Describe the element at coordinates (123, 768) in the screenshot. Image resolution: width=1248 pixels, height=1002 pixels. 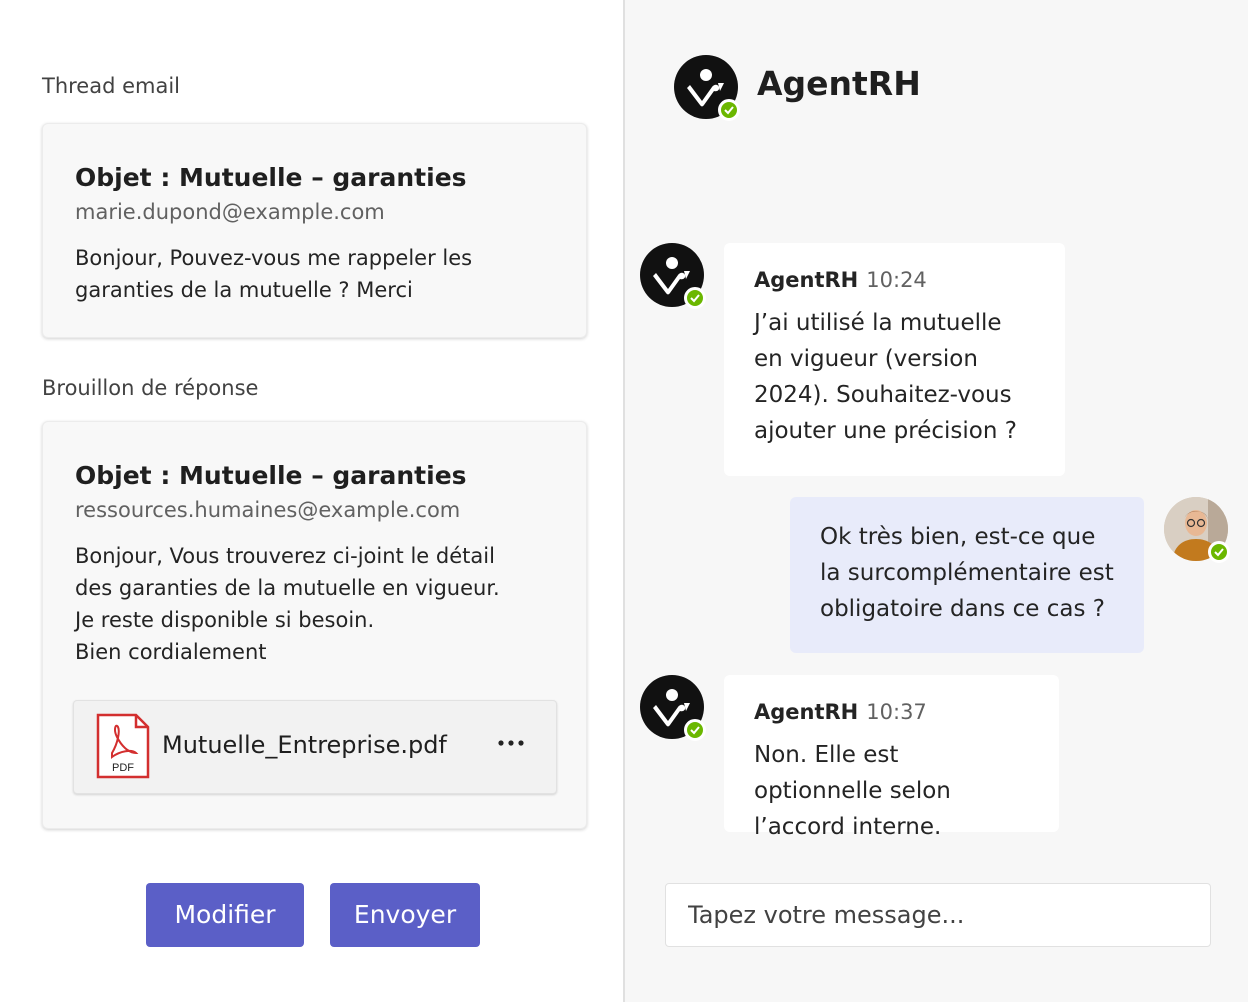
I see `pdf-icon-label: PDF` at that location.